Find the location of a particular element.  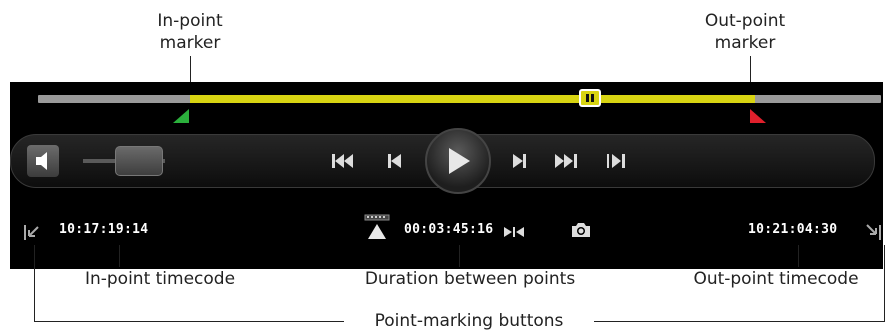

out-marker-callout: Out-point marker is located at coordinates (745, 32).